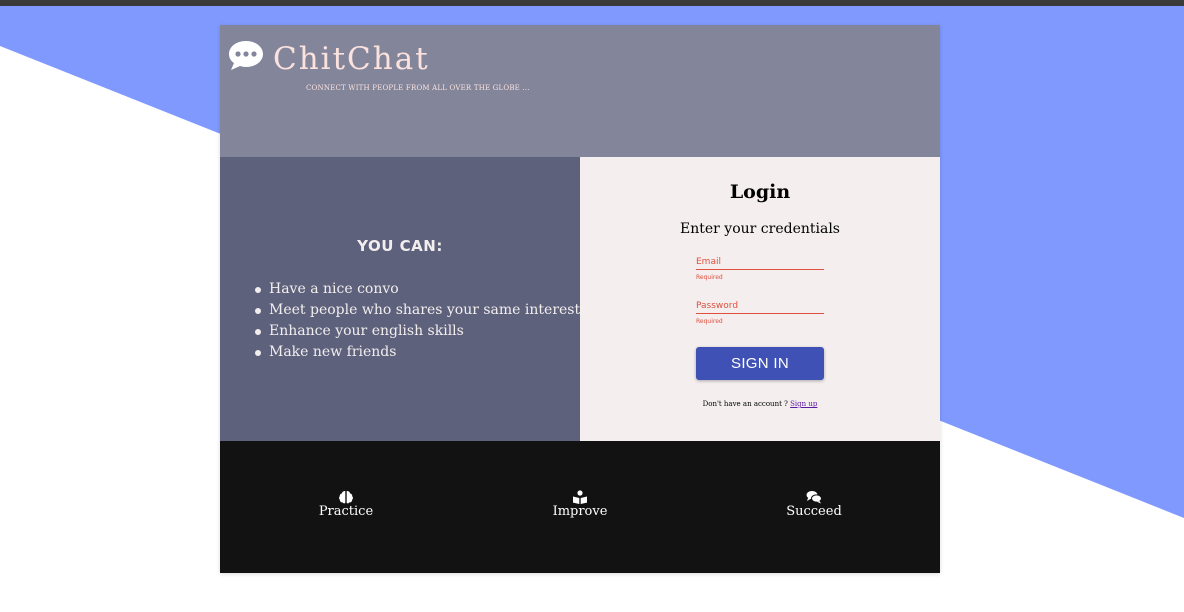 Image resolution: width=1184 pixels, height=612 pixels. I want to click on list-item: Enhance your english skills, so click(421, 331).